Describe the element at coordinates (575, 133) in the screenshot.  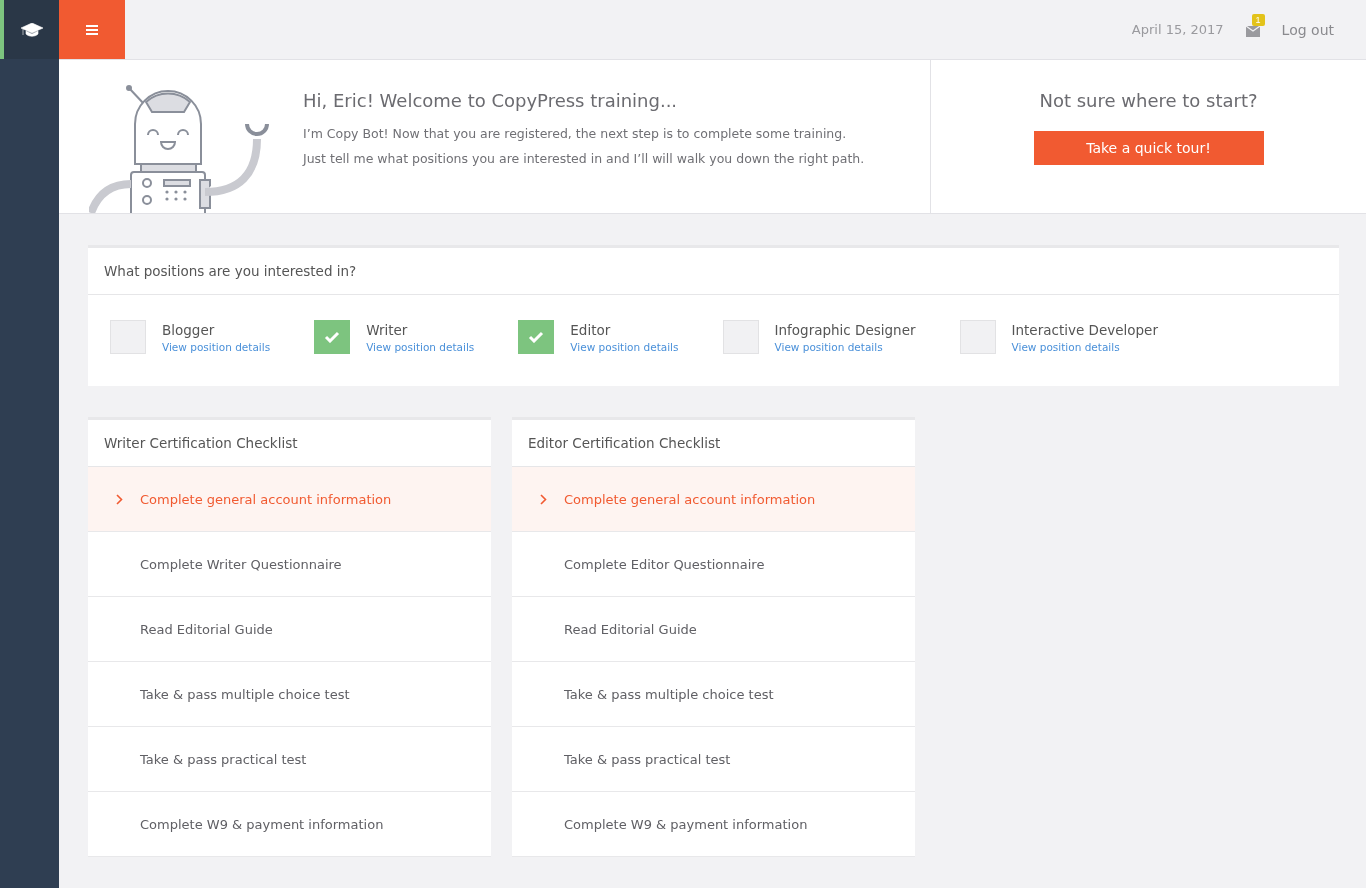
I see `welcome-text: I’m Copy Bot! Now that you are registered, the next step is to complete some training.` at that location.